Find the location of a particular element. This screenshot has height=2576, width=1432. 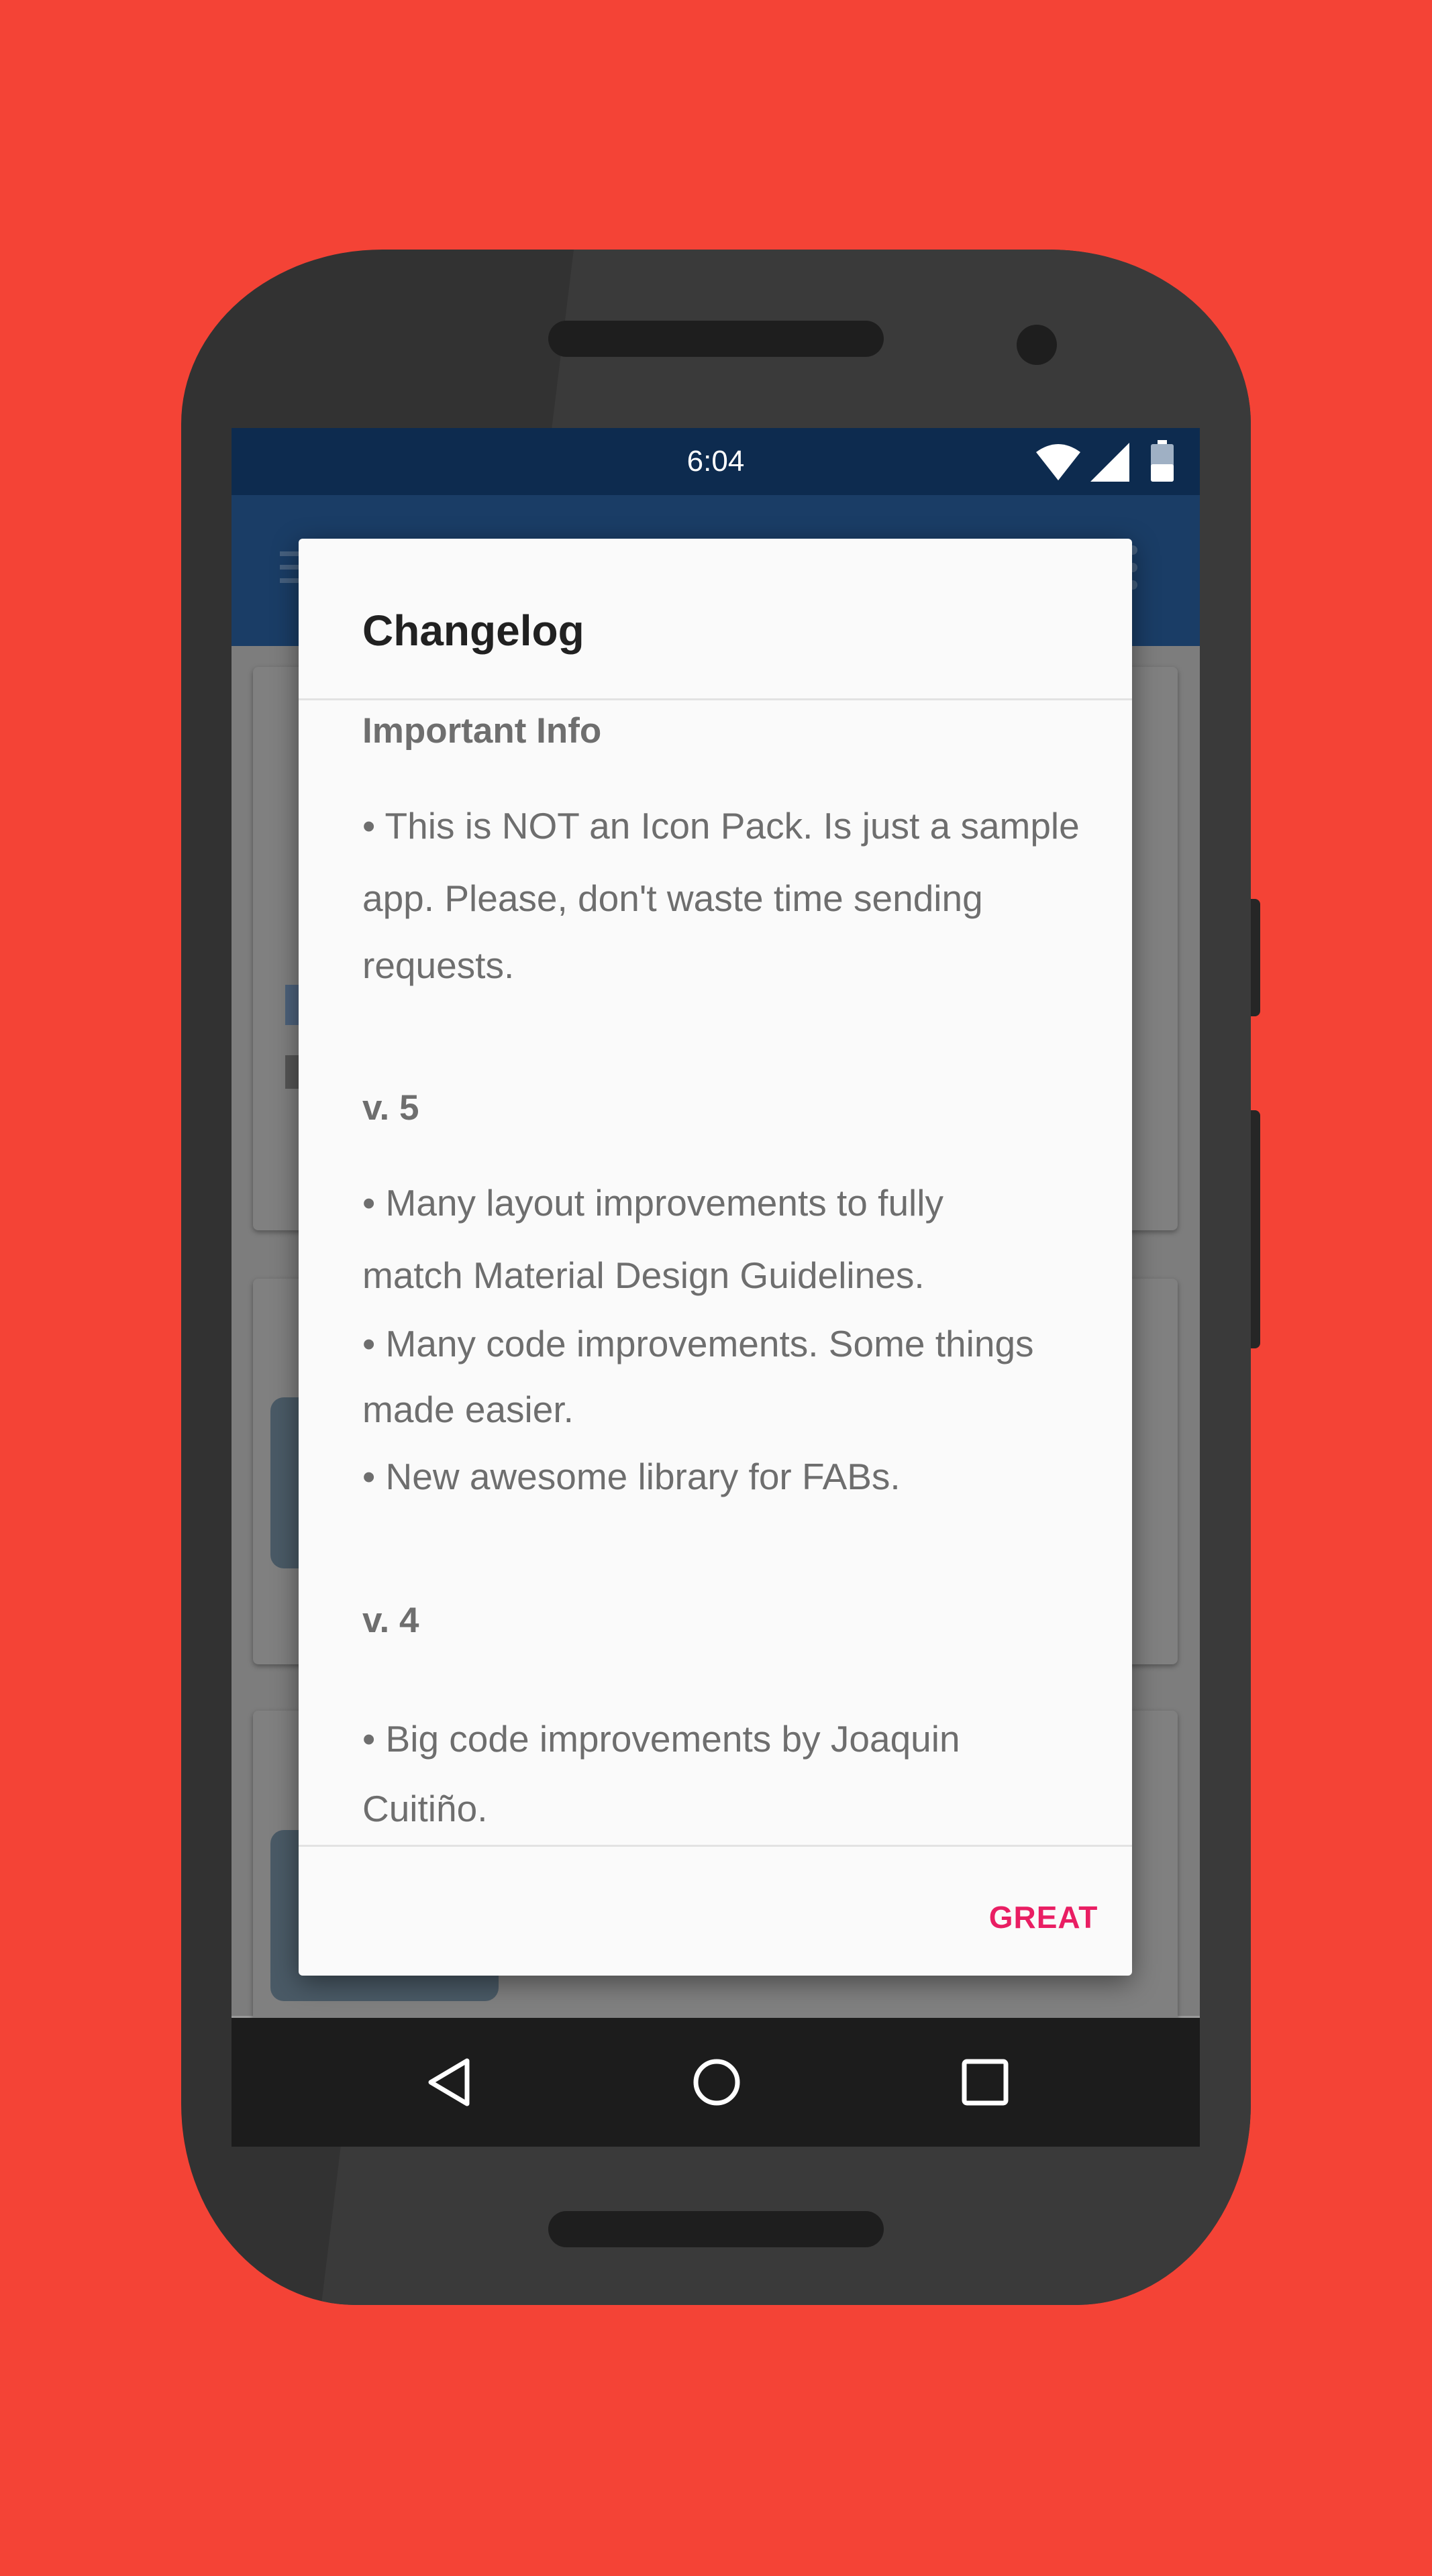

volume-button is located at coordinates (1255, 1229).